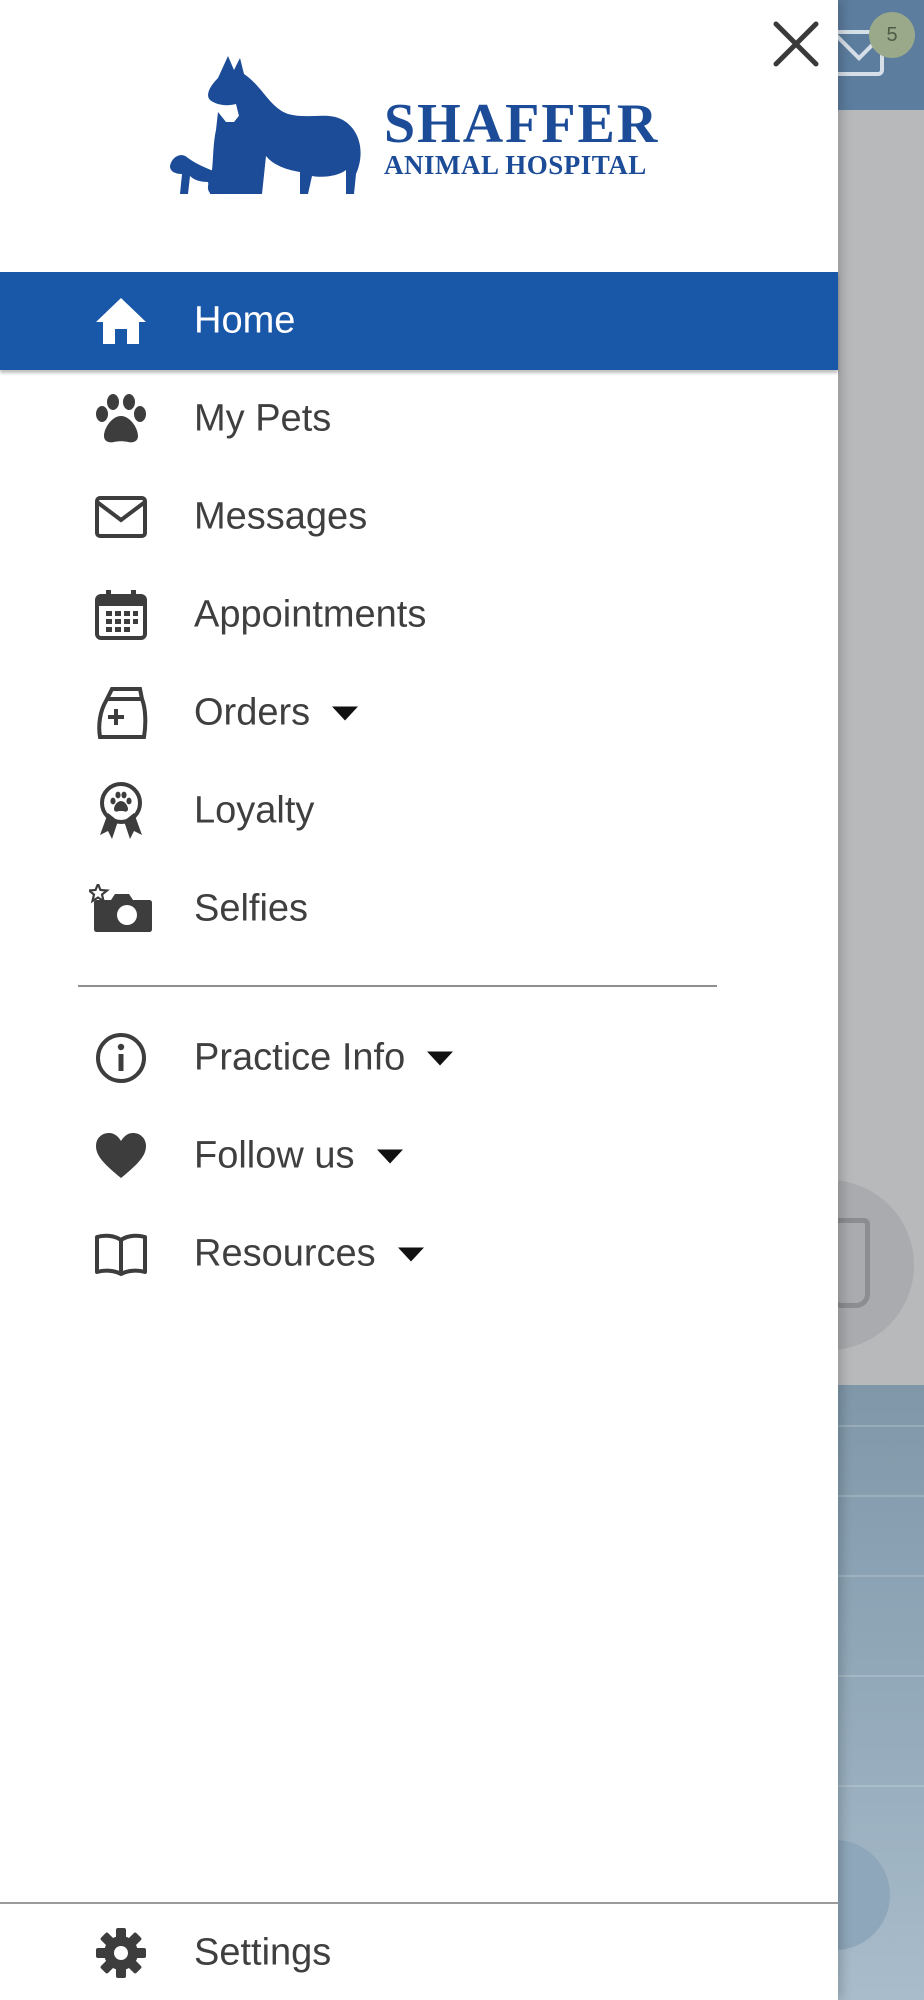 This screenshot has width=924, height=2000. Describe the element at coordinates (419, 419) in the screenshot. I see `nav-item-my-pets: My Pets` at that location.